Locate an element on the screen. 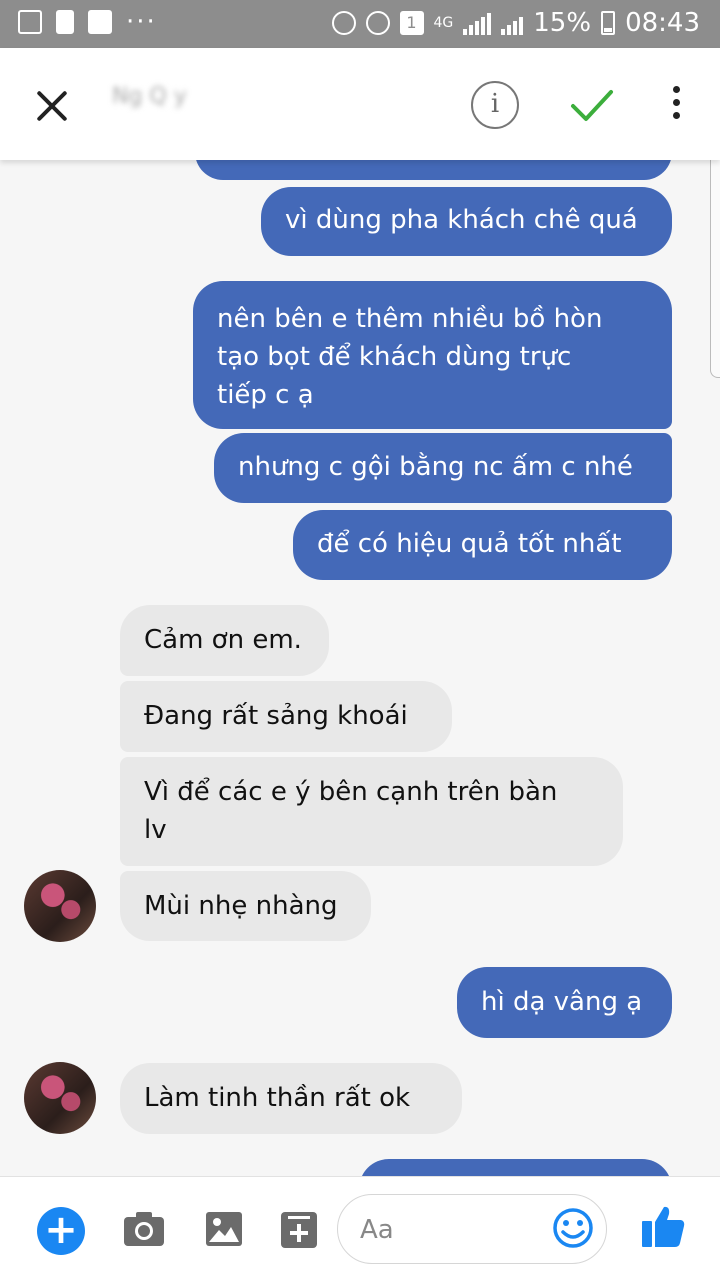 The width and height of the screenshot is (720, 1281). message-bubble: hì dạ vâng ạ is located at coordinates (564, 1002).